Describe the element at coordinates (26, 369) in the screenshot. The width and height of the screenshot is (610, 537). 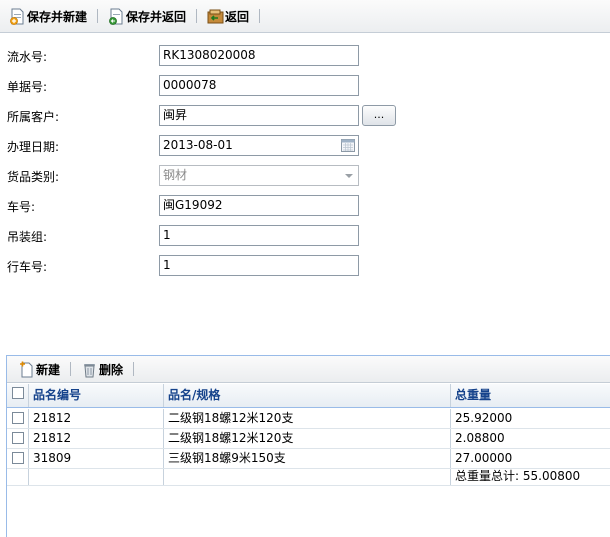
I see `new-icon` at that location.